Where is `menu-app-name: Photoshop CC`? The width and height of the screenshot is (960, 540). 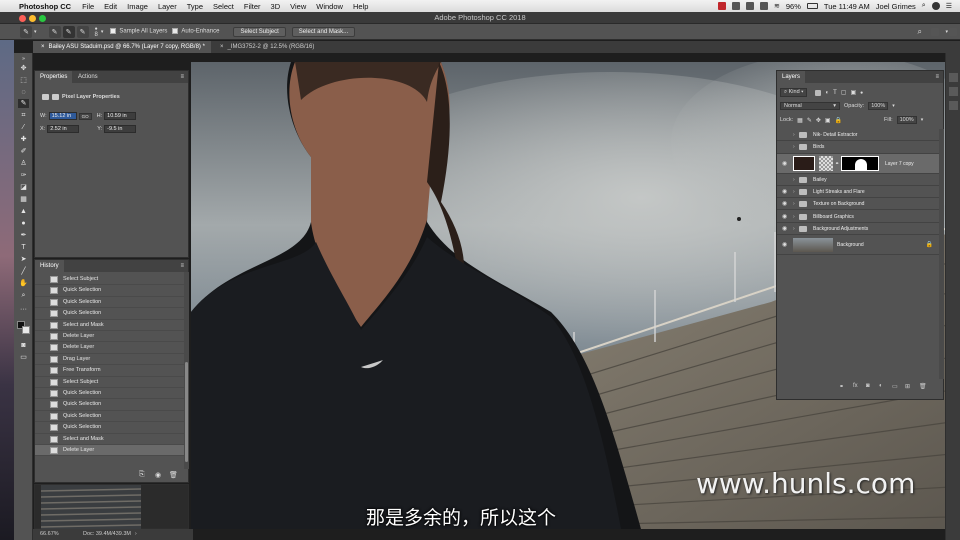 menu-app-name: Photoshop CC is located at coordinates (45, 6).